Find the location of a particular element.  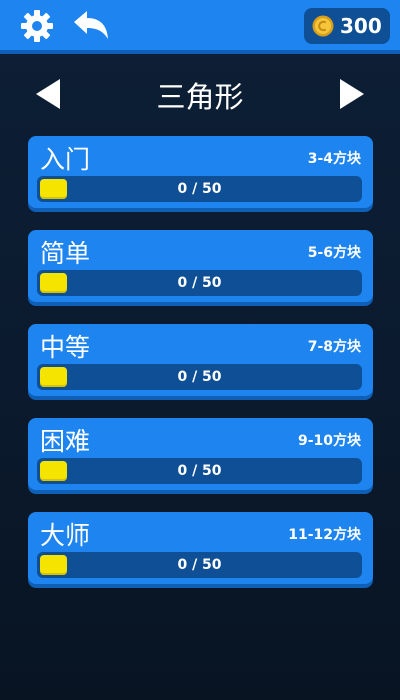

coin-icon is located at coordinates (323, 26).